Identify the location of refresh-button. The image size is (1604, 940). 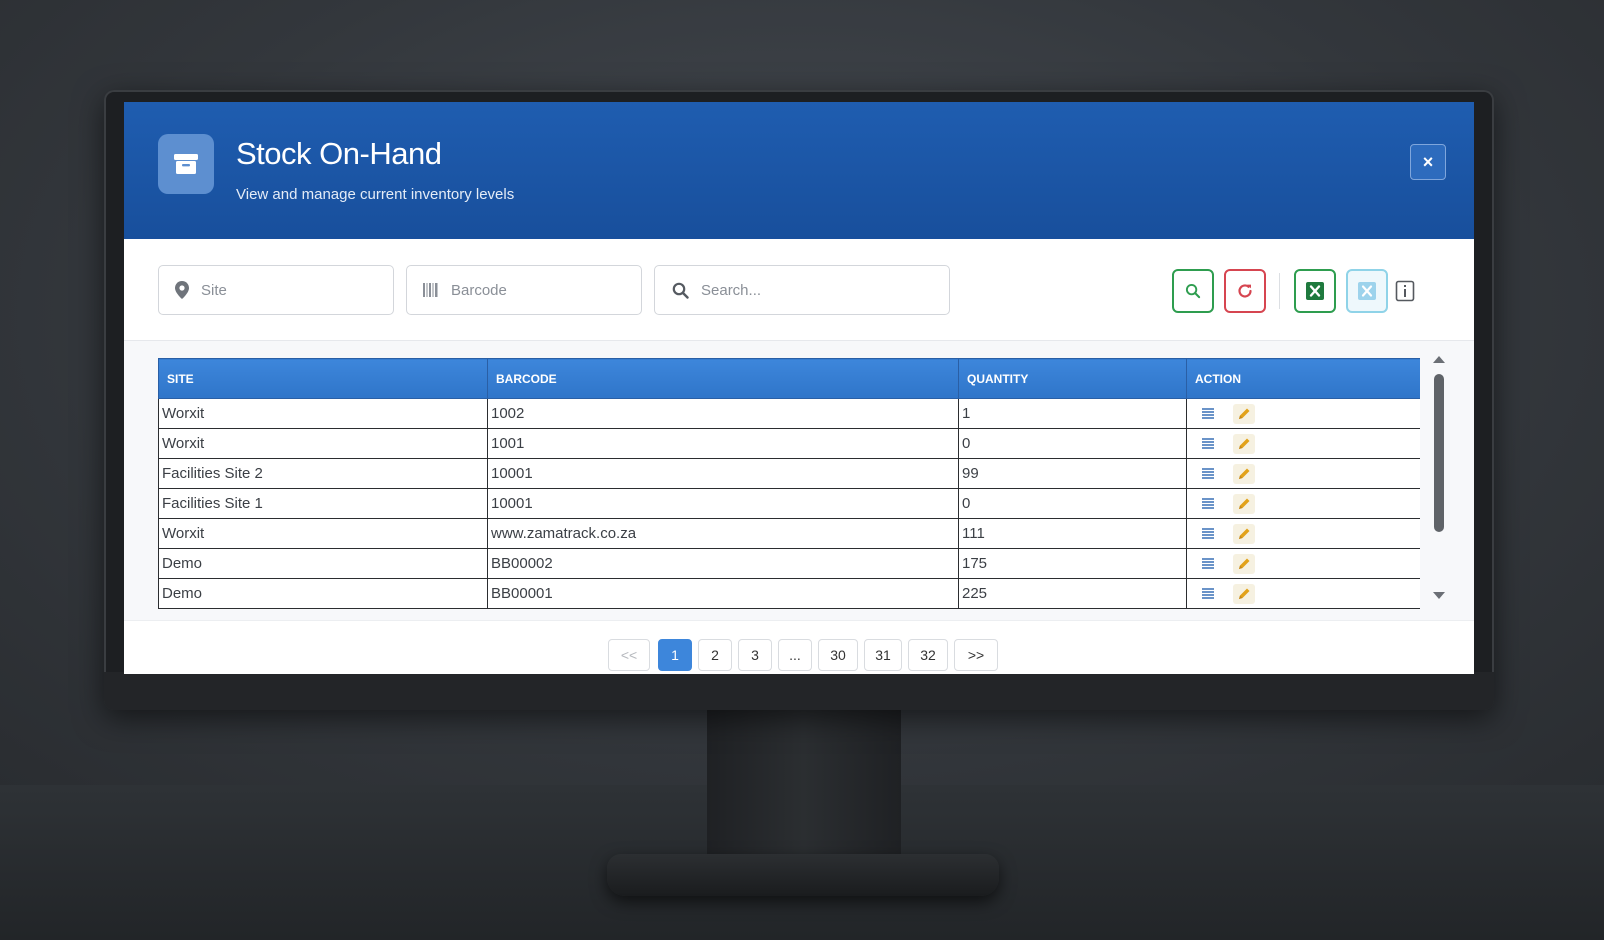
(1245, 291).